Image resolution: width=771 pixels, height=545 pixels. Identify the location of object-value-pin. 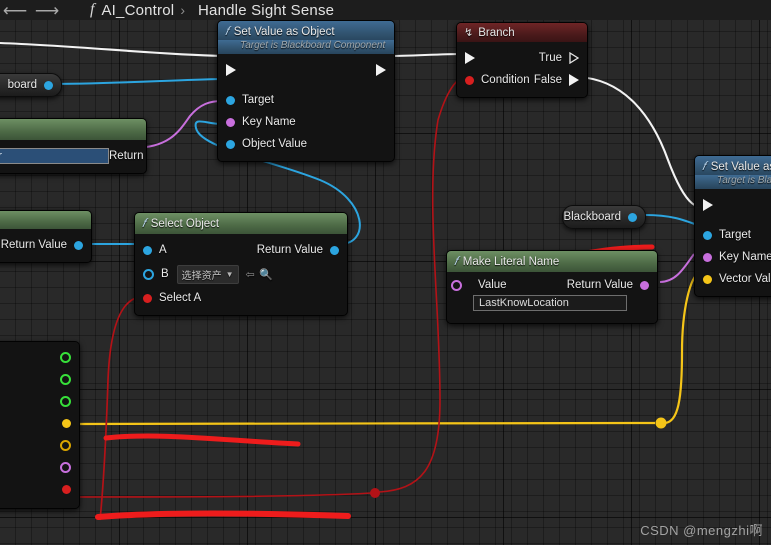
(230, 144).